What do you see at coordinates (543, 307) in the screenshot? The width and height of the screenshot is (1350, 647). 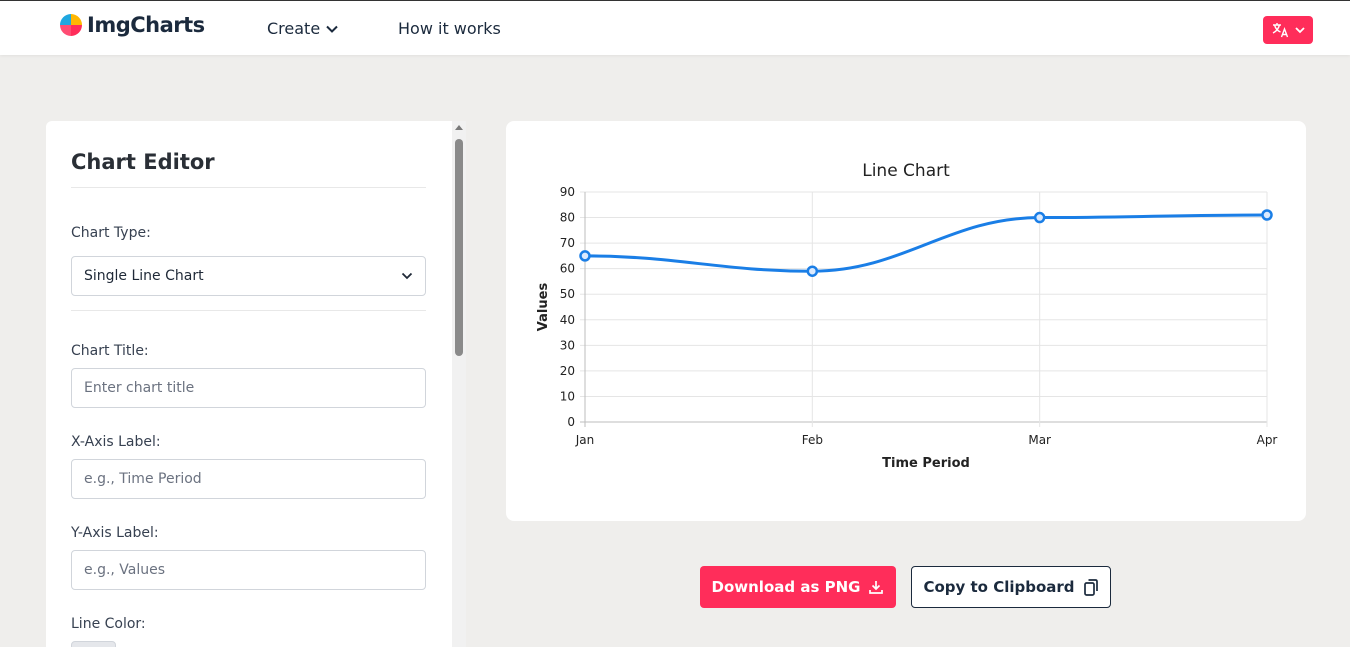 I see `y-axis-title: Values` at bounding box center [543, 307].